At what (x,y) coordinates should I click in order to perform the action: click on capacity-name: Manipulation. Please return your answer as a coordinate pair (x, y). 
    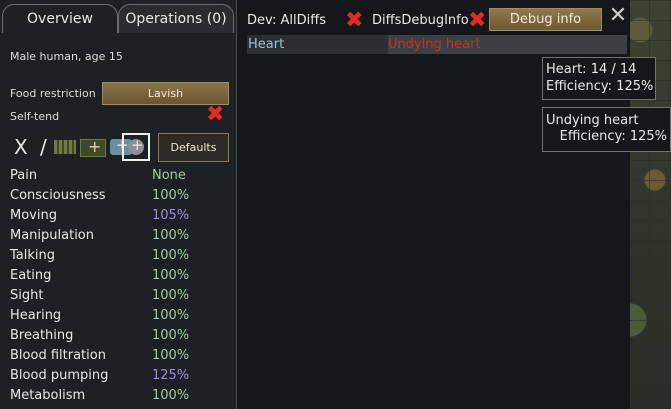
    Looking at the image, I should click on (52, 235).